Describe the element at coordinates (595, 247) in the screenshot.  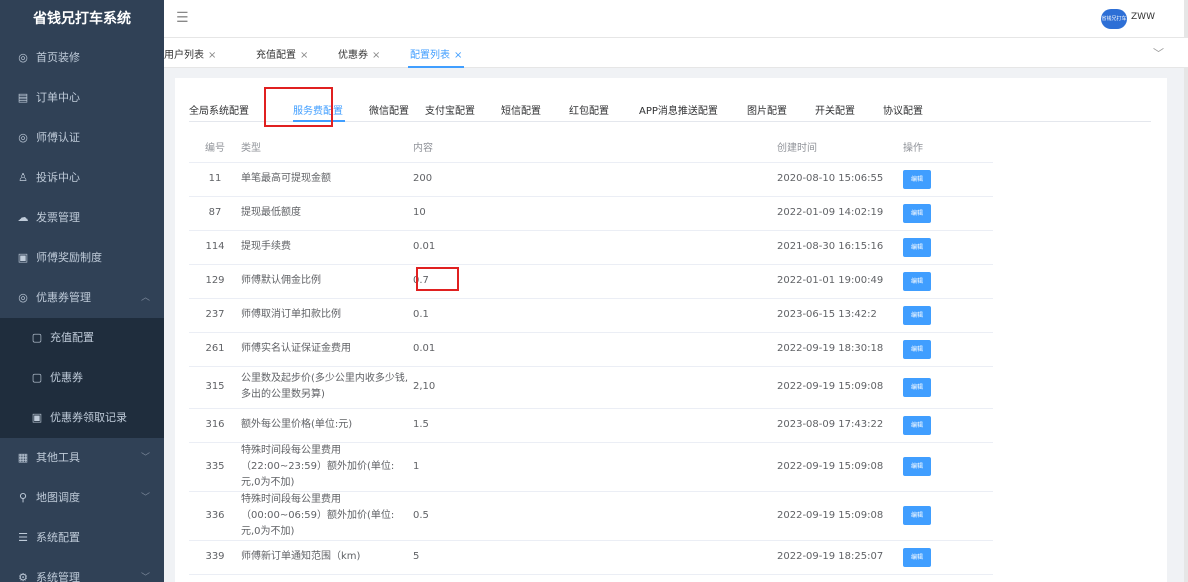
I see `cell-content: 0.01` at that location.